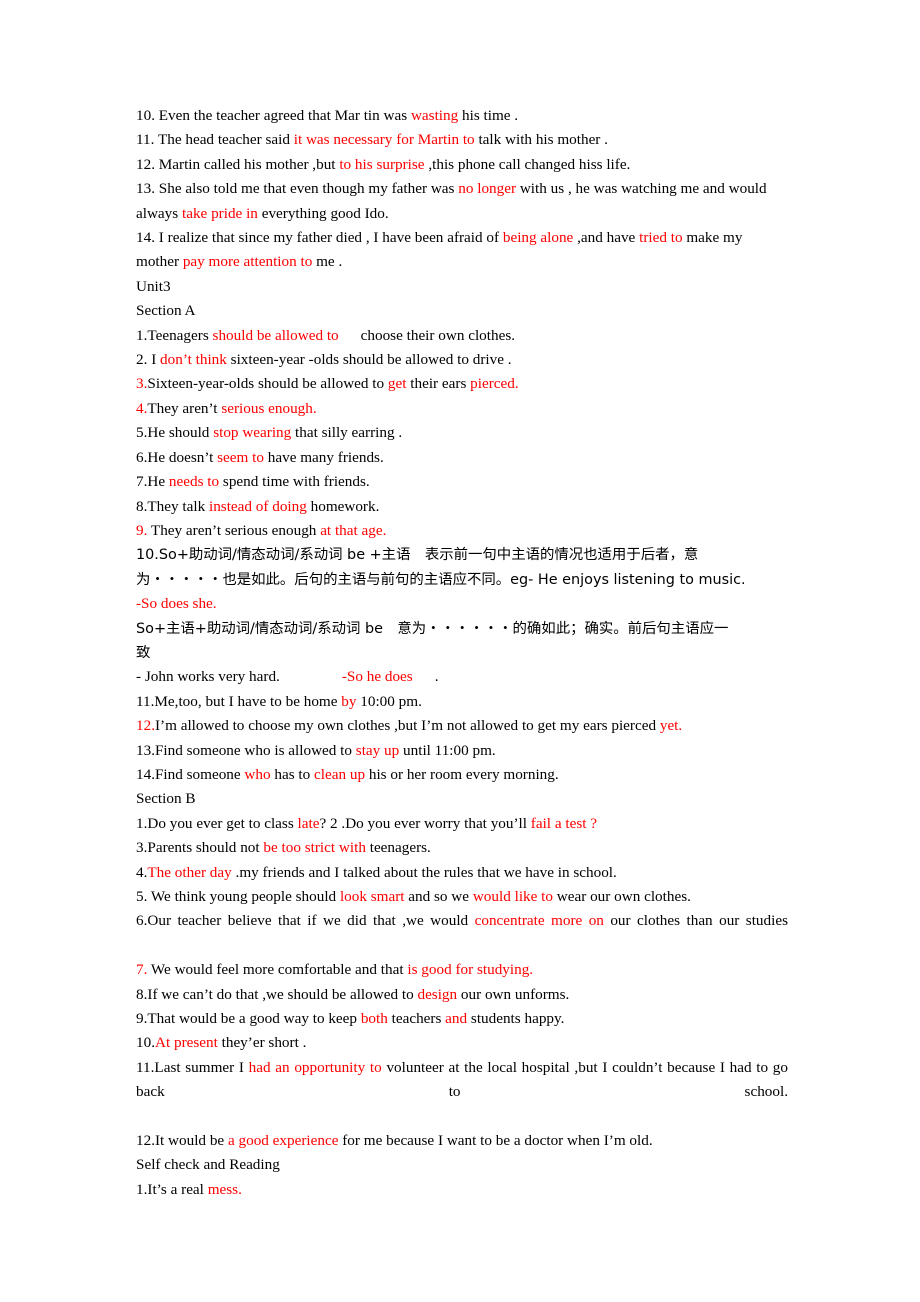  I want to click on answer-line: 4.They aren’t serious enough., so click(462, 409).